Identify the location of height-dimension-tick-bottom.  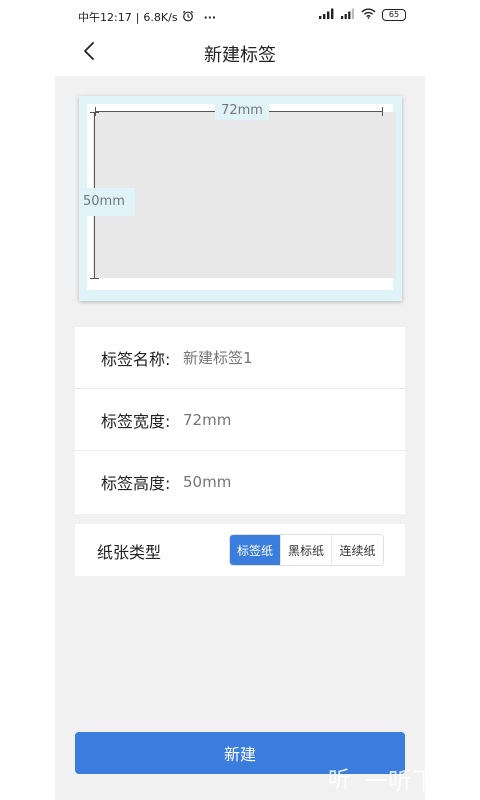
(94, 278).